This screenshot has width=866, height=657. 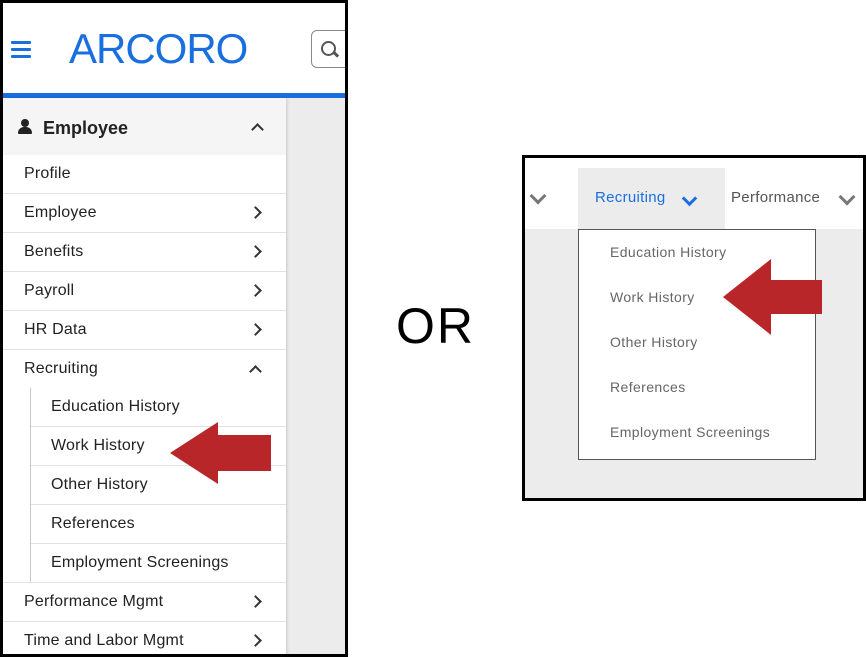 I want to click on sidebar-item-label: Benefits, so click(x=54, y=251).